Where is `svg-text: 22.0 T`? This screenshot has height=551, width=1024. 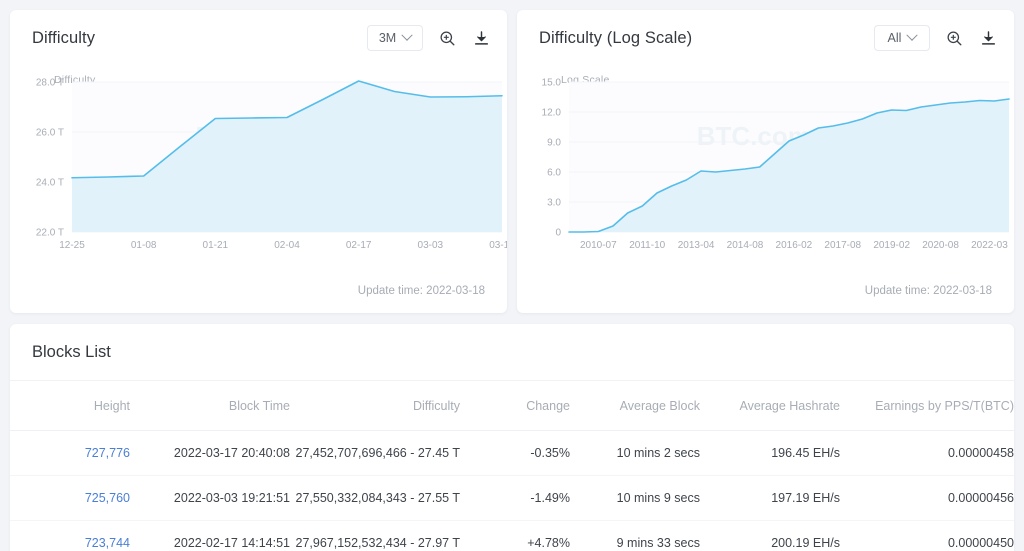
svg-text: 22.0 T is located at coordinates (50, 233).